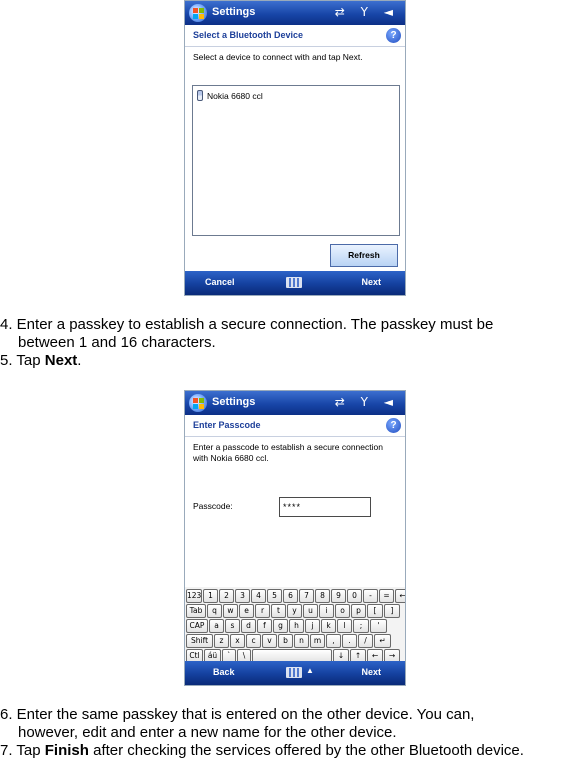  Describe the element at coordinates (310, 670) in the screenshot. I see `caret-up-icon: ▲` at that location.